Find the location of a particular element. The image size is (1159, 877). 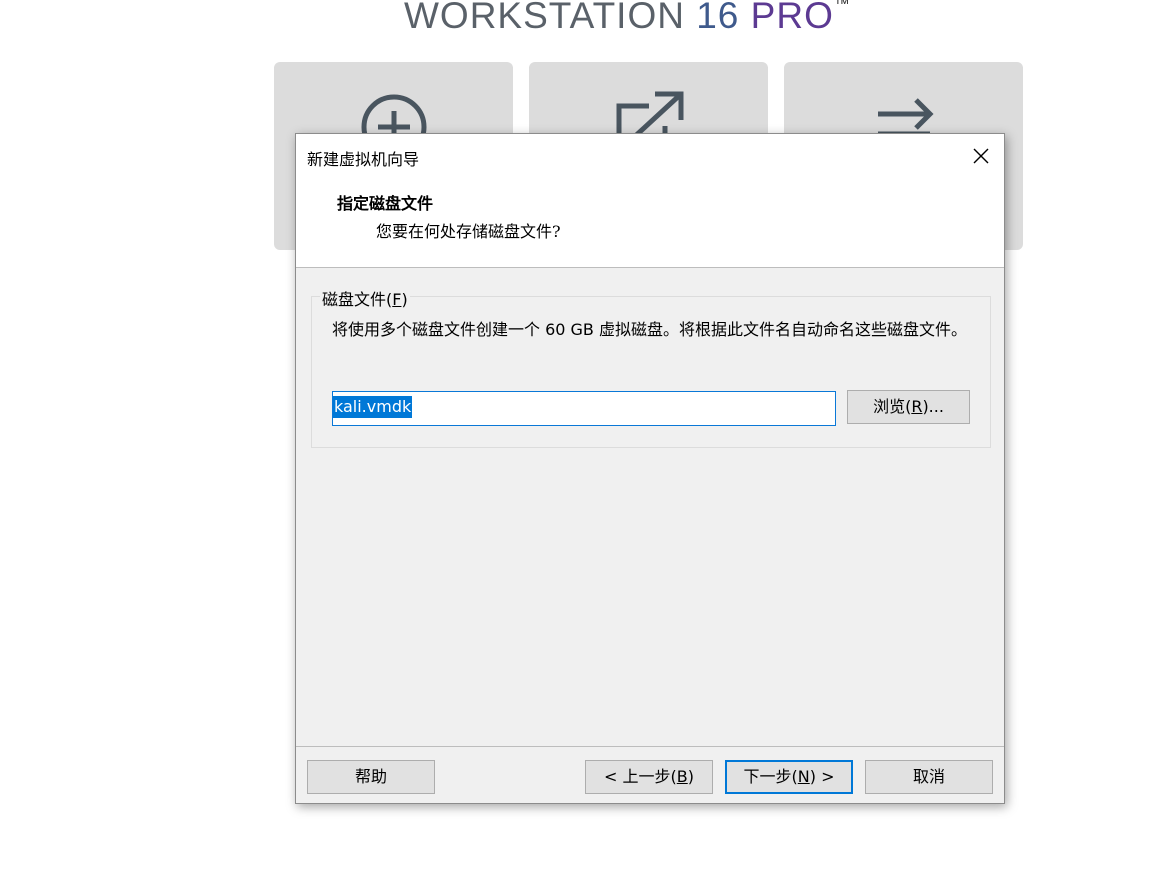

logo-trademark: ™ is located at coordinates (842, 6).